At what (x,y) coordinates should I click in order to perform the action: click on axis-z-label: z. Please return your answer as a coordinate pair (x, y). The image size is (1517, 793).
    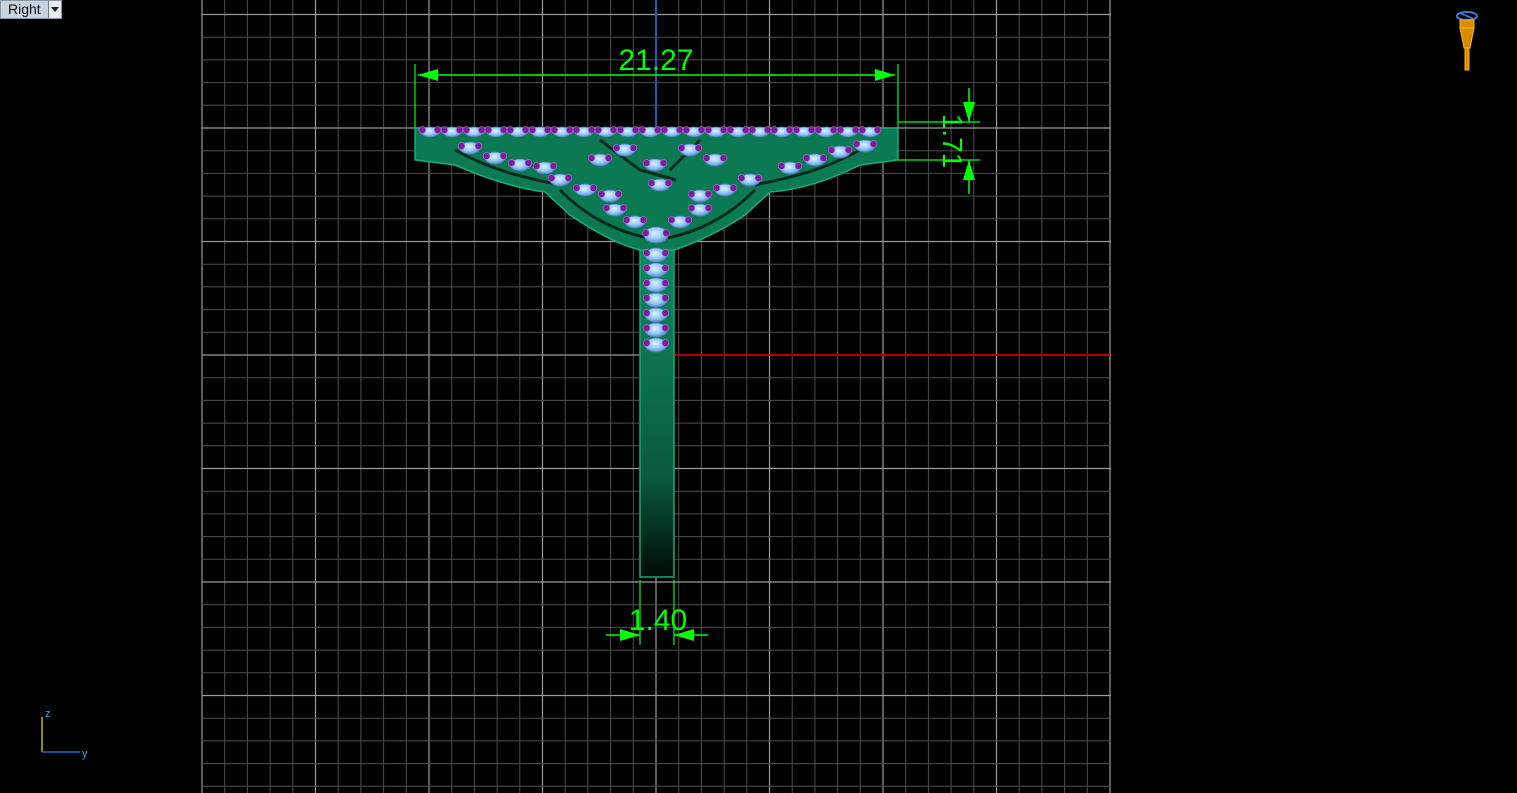
    Looking at the image, I should click on (48, 714).